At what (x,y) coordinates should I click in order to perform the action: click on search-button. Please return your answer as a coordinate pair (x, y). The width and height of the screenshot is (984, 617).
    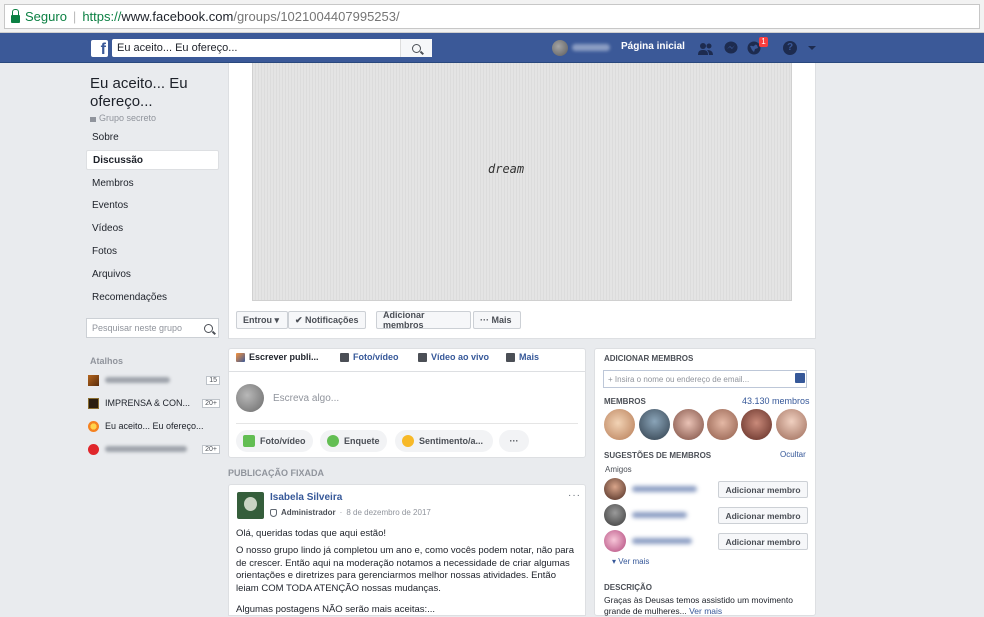
    Looking at the image, I should click on (416, 48).